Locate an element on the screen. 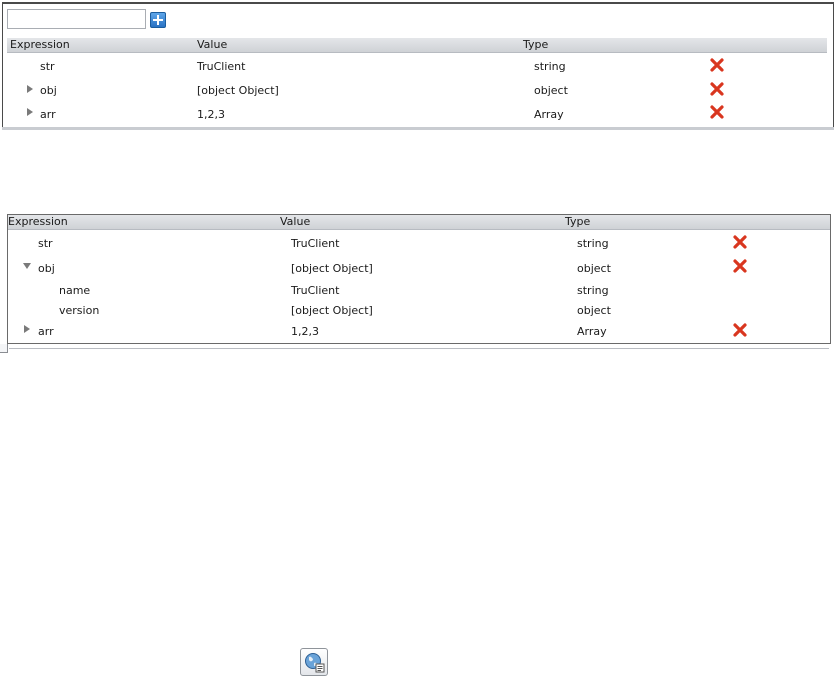 Image resolution: width=838 pixels, height=683 pixels. watch-expression-input is located at coordinates (76, 19).